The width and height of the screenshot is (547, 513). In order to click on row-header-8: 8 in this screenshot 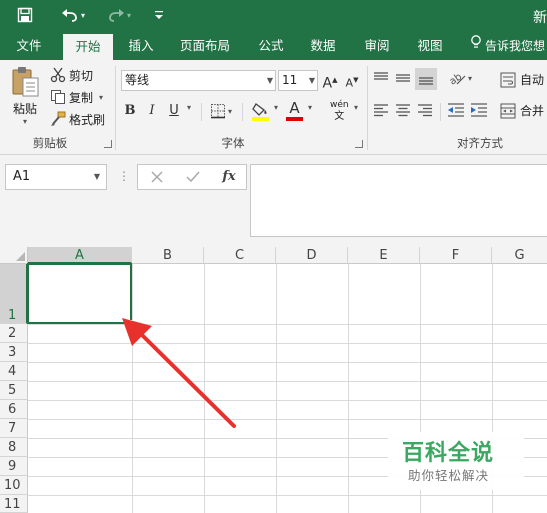, I will do `click(14, 447)`.